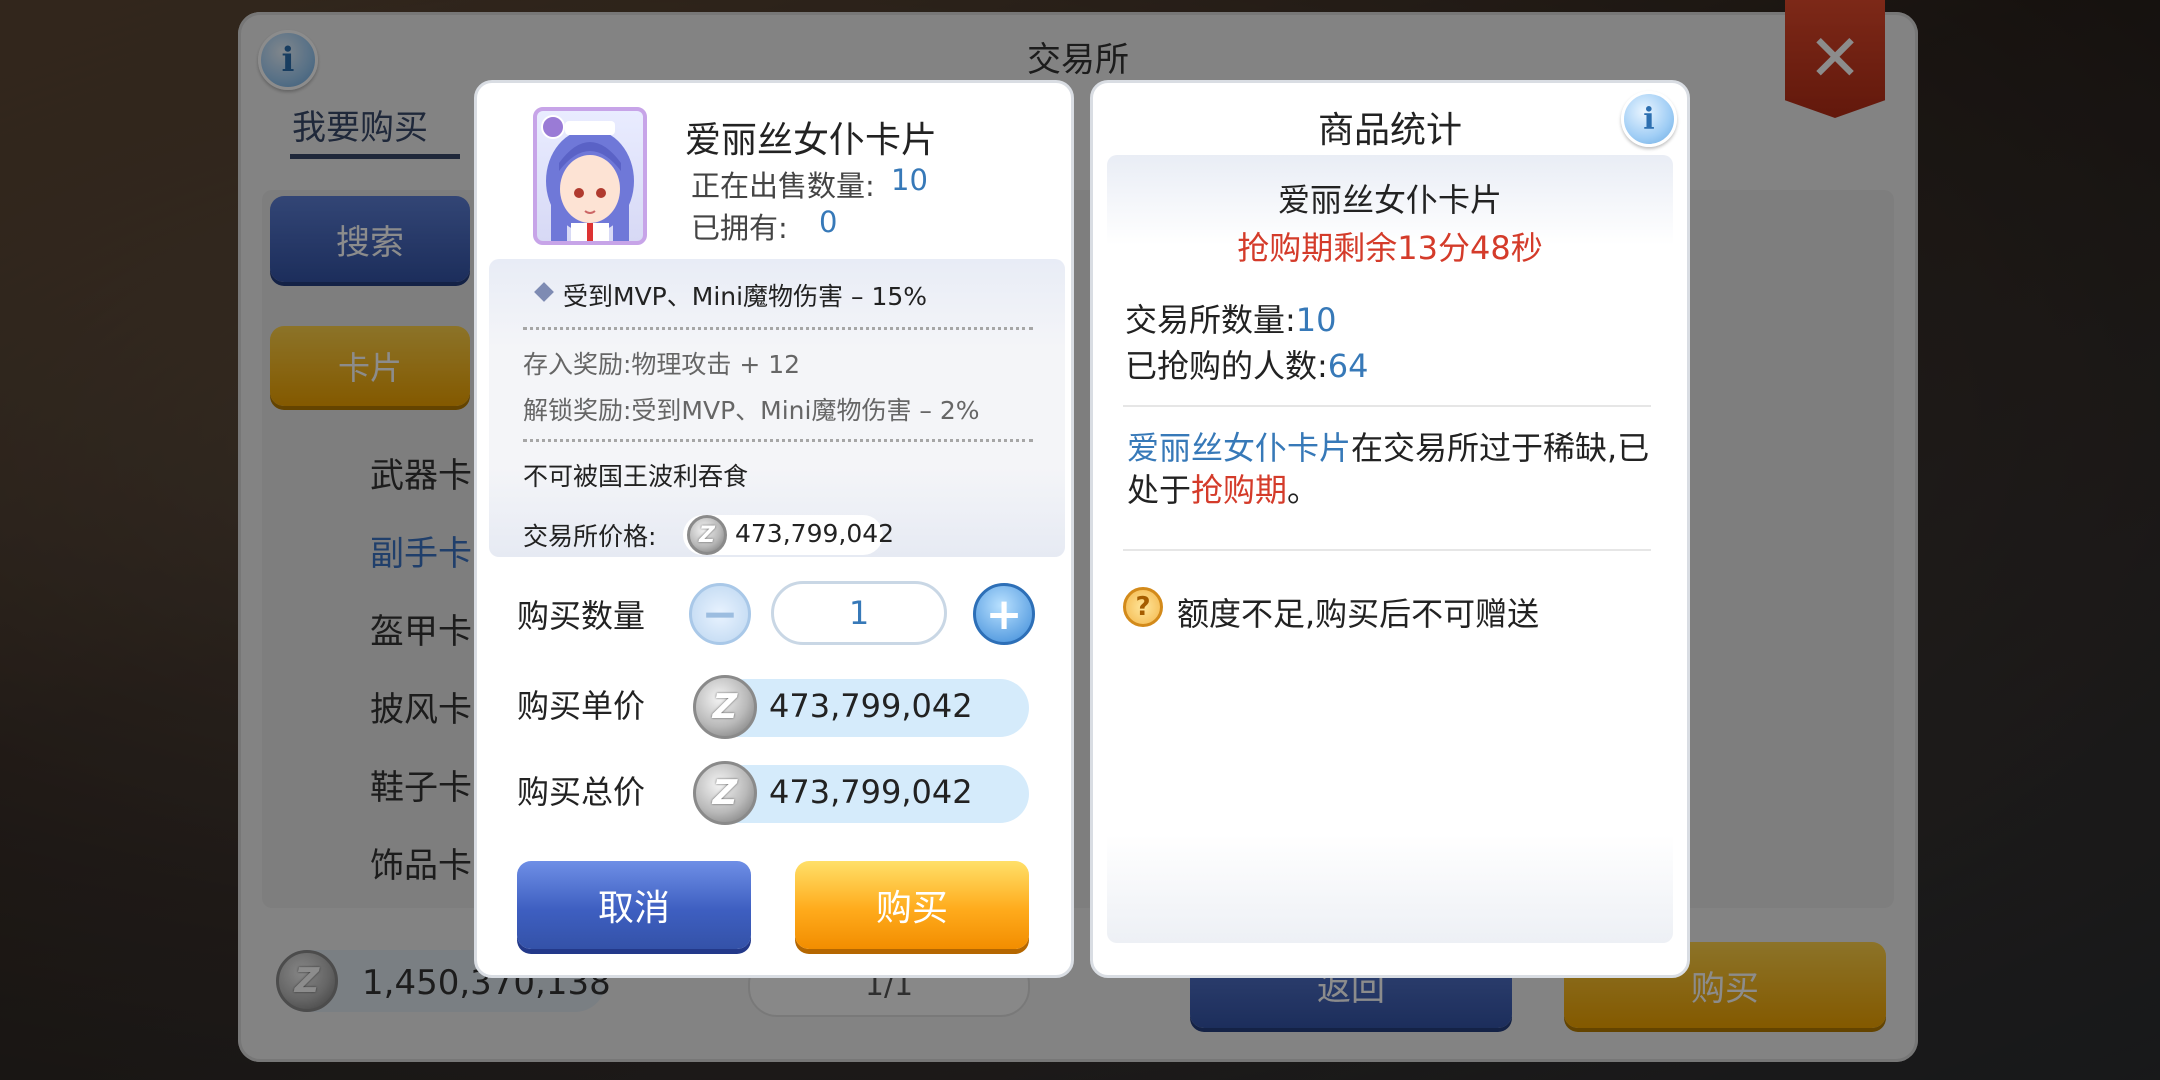 This screenshot has width=2160, height=1080. I want to click on item-name: 爱丽丝女仆卡片, so click(811, 140).